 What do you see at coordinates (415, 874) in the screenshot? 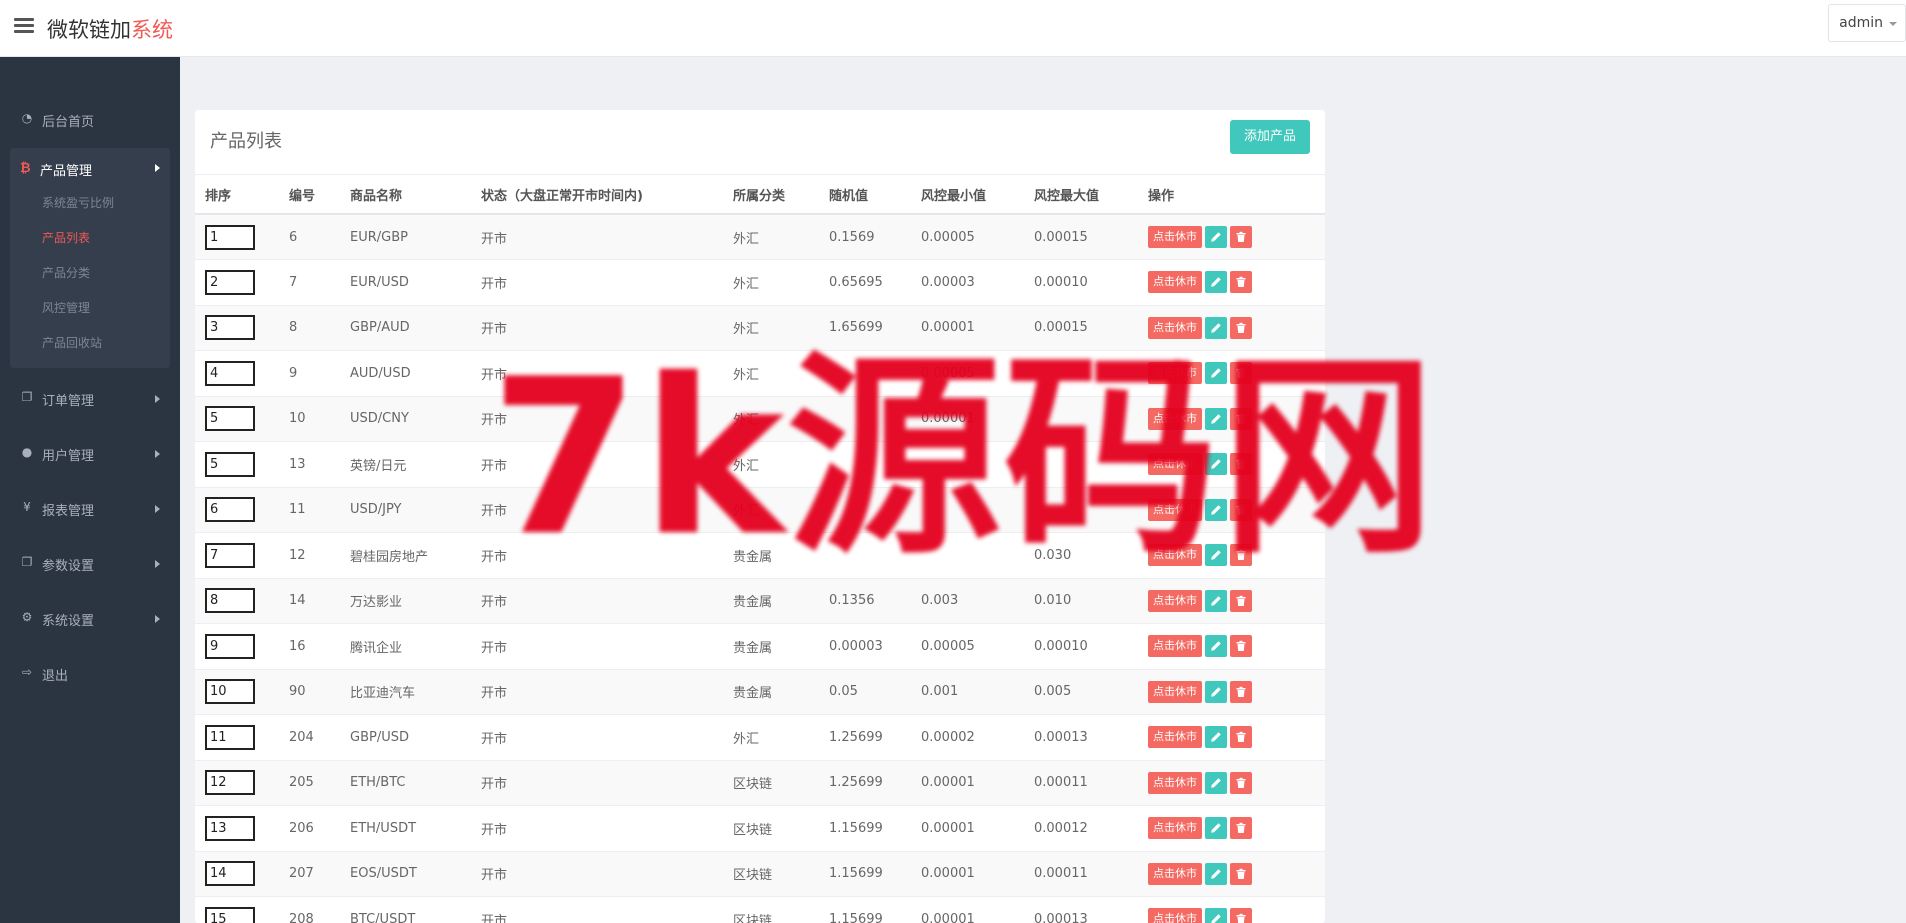
I see `name-cell: EOS/USDT` at bounding box center [415, 874].